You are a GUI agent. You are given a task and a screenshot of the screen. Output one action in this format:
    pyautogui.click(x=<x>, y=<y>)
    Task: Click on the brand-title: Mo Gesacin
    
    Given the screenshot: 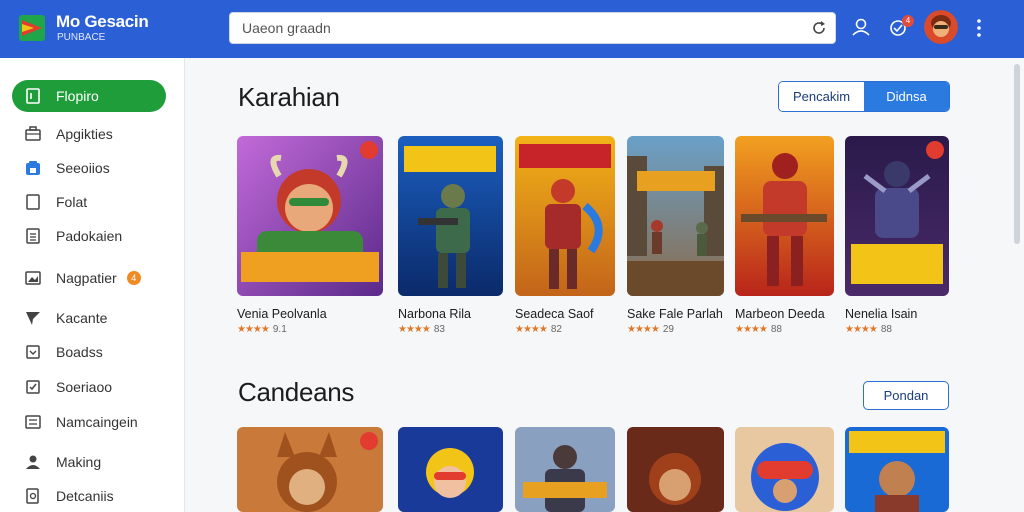 What is the action you would take?
    pyautogui.click(x=102, y=21)
    